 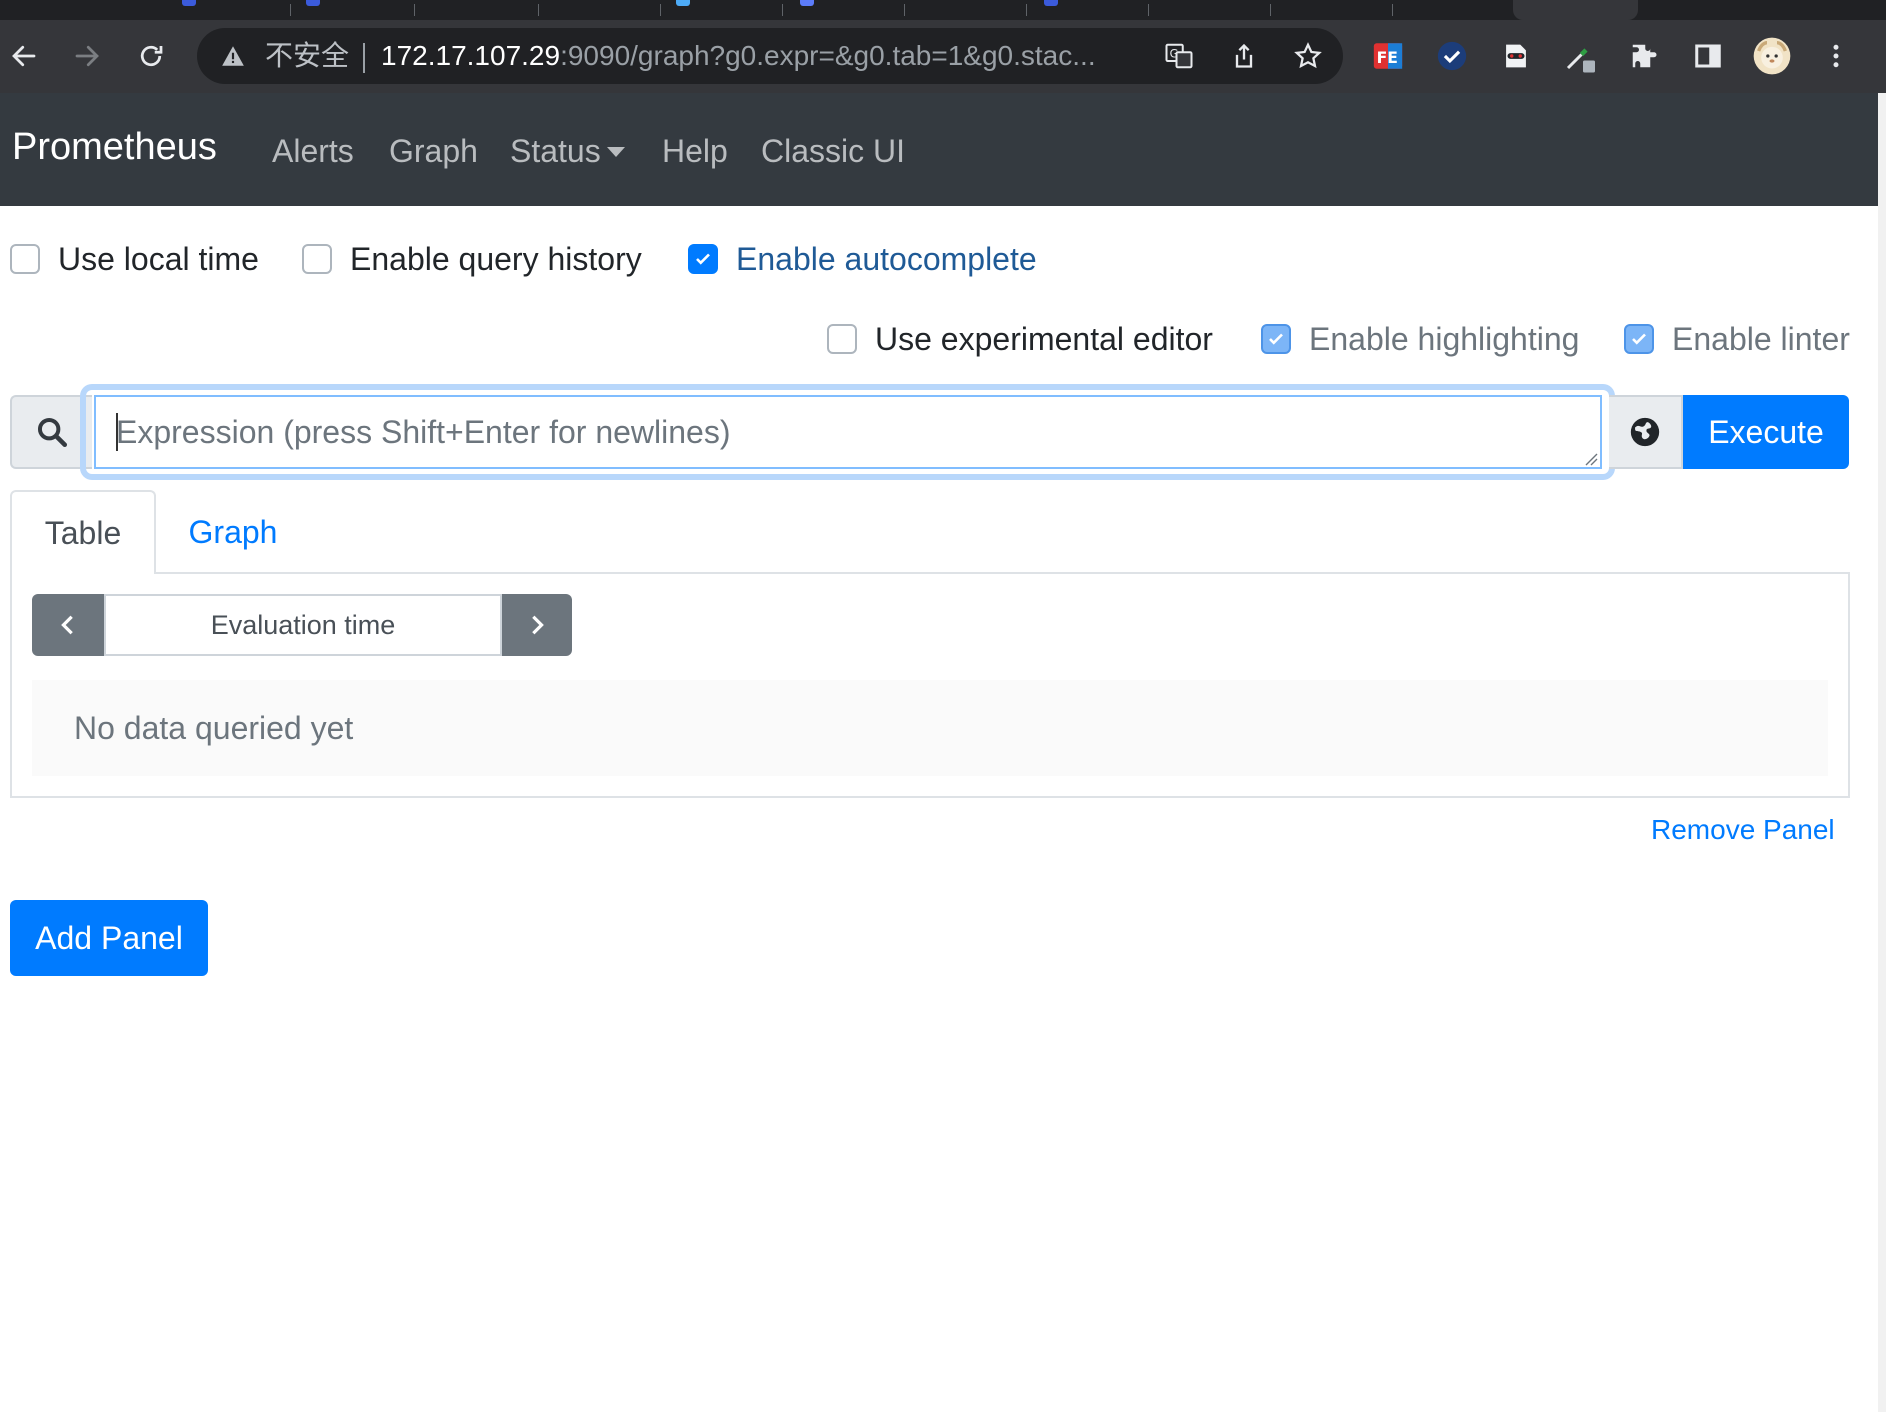 I want to click on tab-graph: Graph, so click(x=233, y=532).